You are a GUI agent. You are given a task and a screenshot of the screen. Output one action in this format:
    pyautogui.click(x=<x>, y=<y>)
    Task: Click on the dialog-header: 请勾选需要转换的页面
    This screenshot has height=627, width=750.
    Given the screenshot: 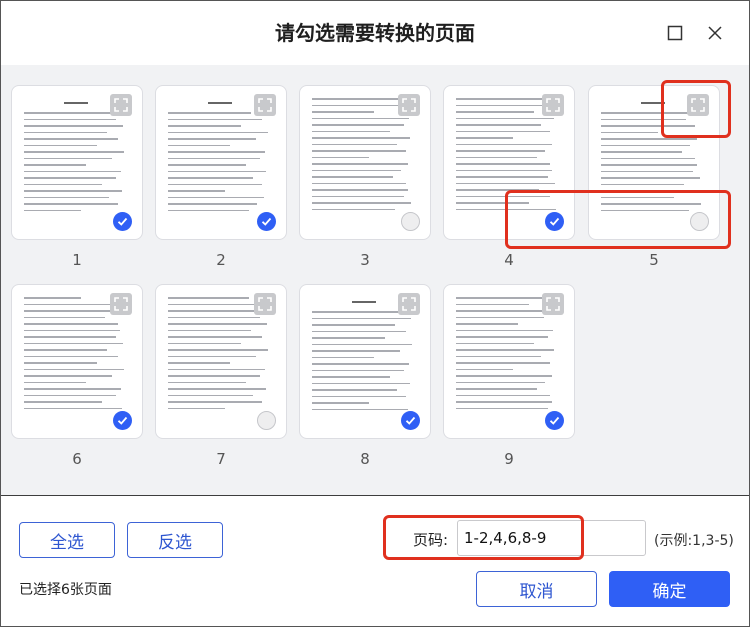 What is the action you would take?
    pyautogui.click(x=375, y=33)
    